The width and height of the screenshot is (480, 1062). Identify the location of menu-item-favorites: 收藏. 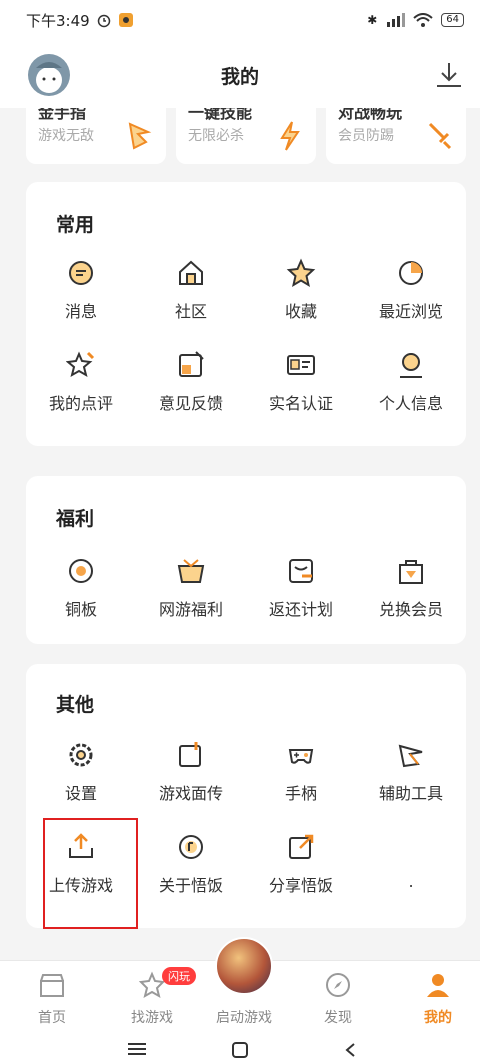
(301, 304).